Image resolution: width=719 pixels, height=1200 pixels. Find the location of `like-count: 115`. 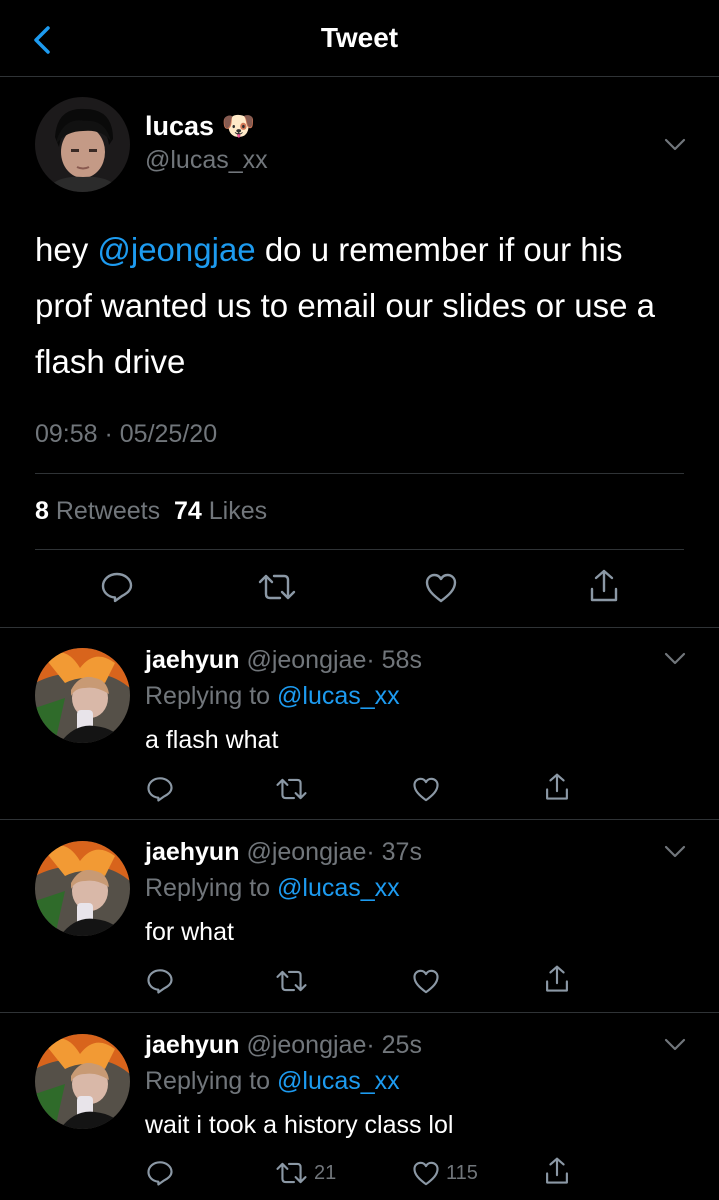

like-count: 115 is located at coordinates (462, 1173).